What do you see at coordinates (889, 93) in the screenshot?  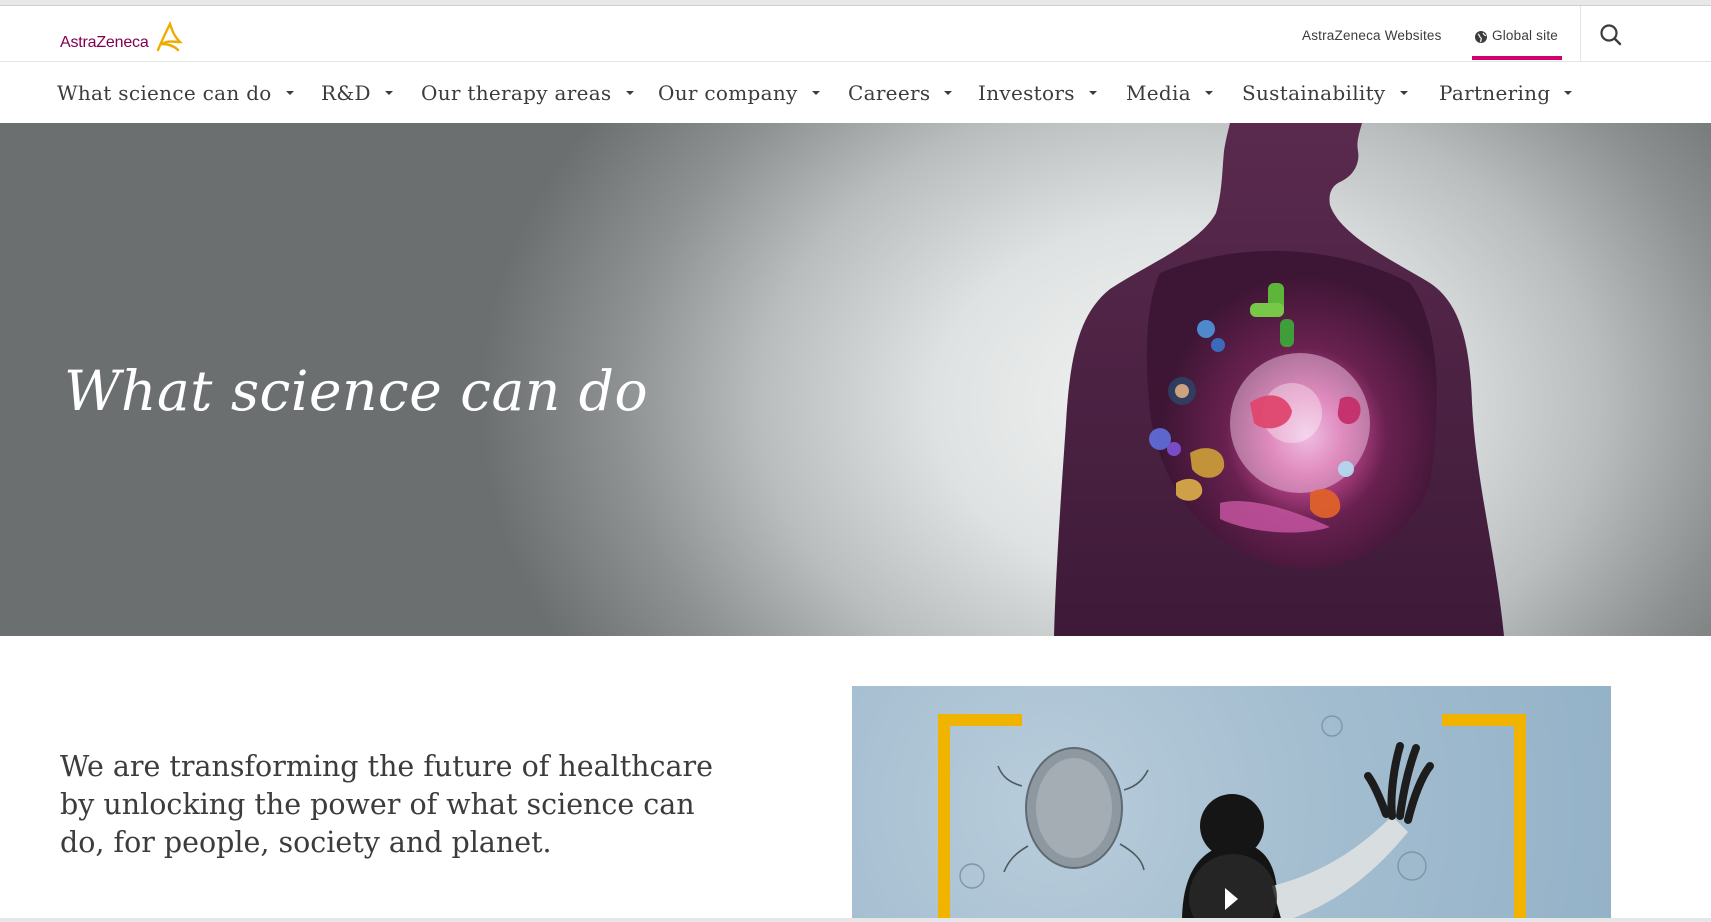 I see `nav-item-label: Careers` at bounding box center [889, 93].